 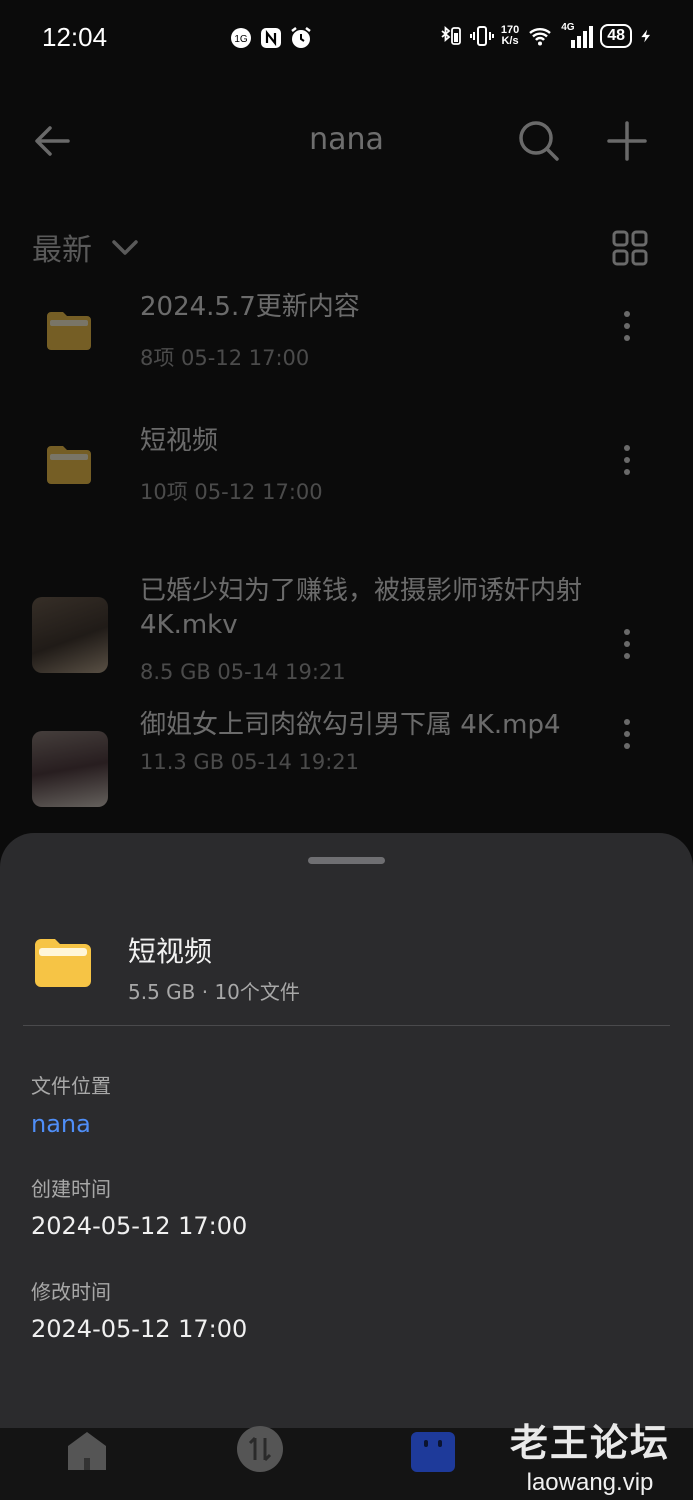 I want to click on status-bar: 12:04 1G 170 K/s 4G 48, so click(x=346, y=40).